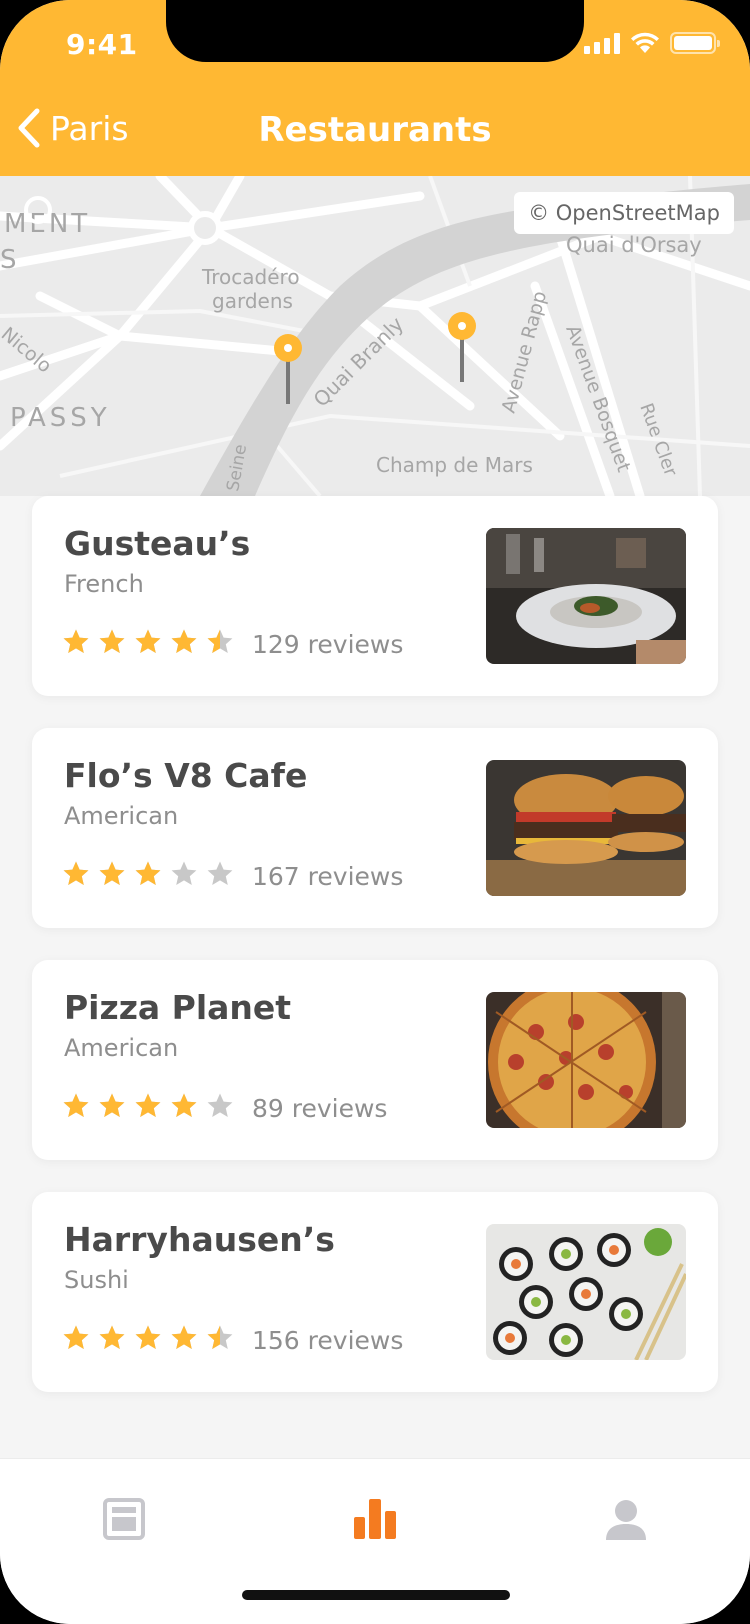  What do you see at coordinates (375, 1292) in the screenshot?
I see `restaurant-card: Harryhausen’s Sushi 156 reviews` at bounding box center [375, 1292].